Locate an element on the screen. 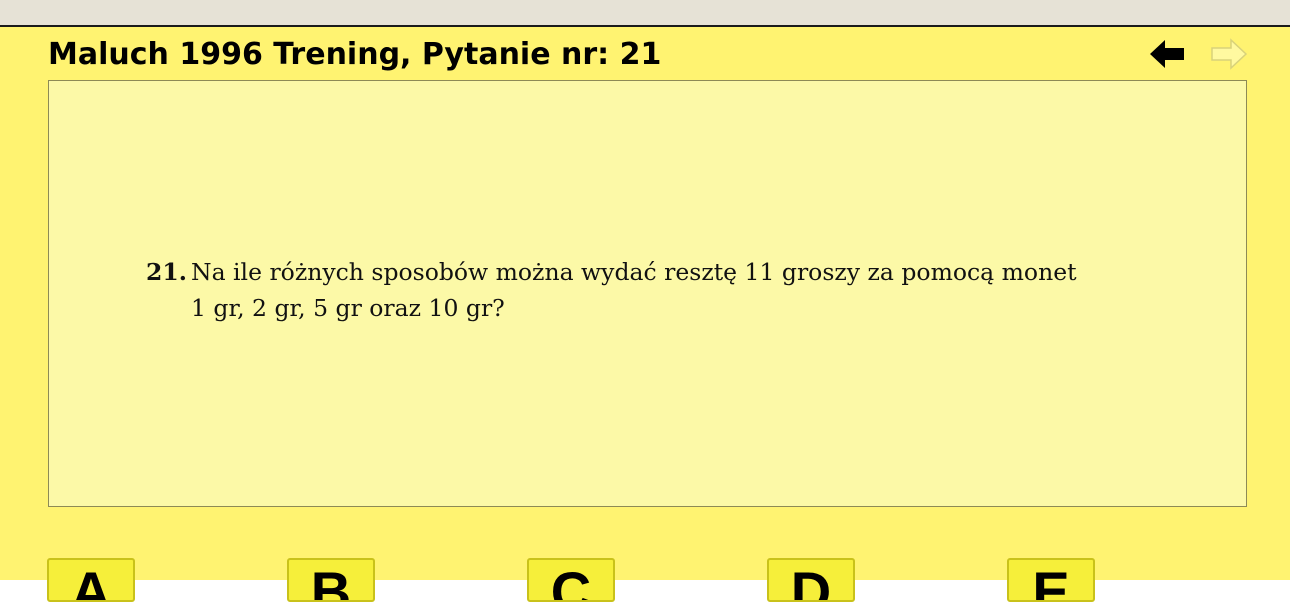 The image size is (1290, 602). answer-button-d: D is located at coordinates (811, 580).